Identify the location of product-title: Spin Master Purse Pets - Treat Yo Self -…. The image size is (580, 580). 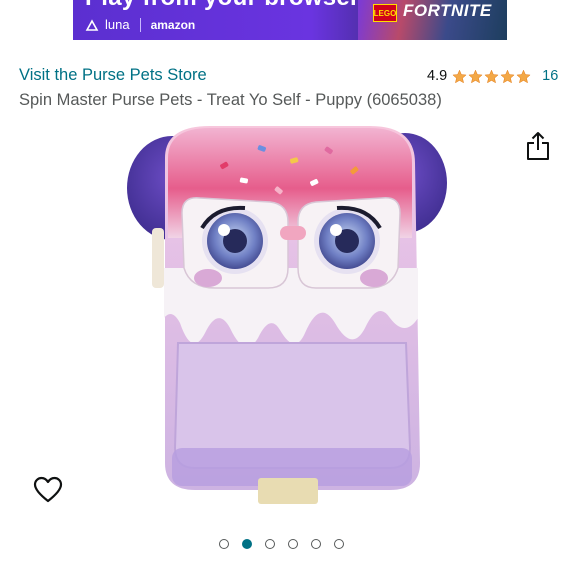
(230, 100).